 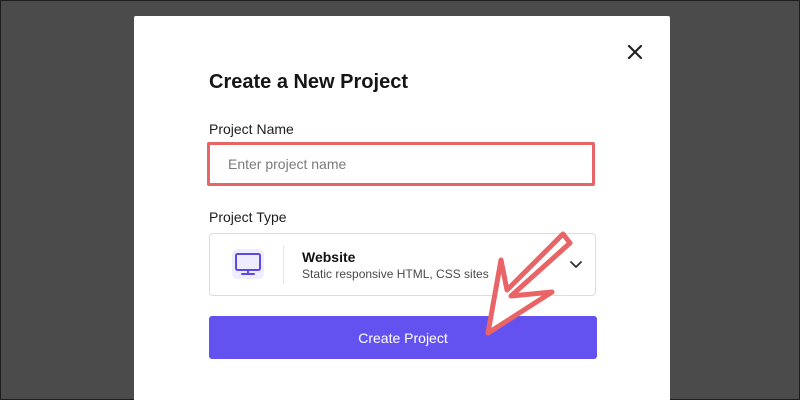 I want to click on type-divider, so click(x=283, y=265).